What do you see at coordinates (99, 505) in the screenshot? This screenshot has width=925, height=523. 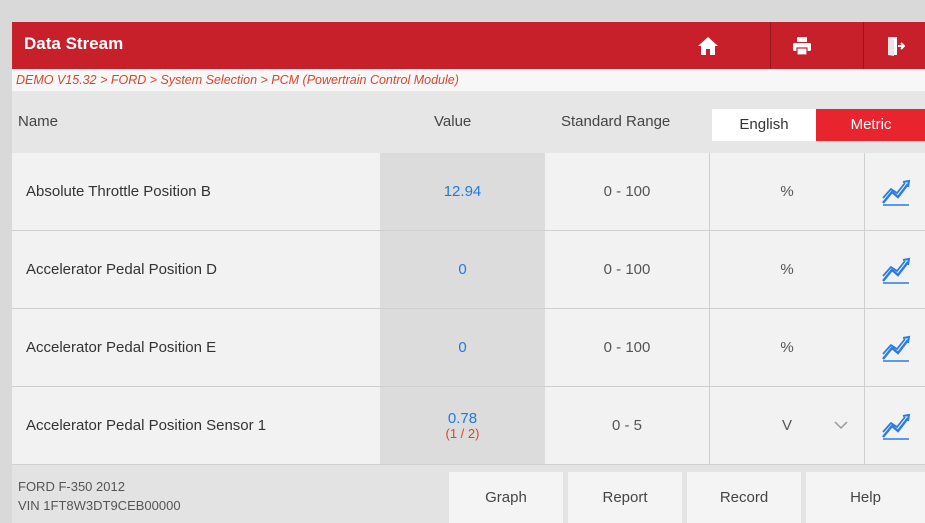 I see `vehicle-vin: VIN 1FT8W3DT9CEB00000` at bounding box center [99, 505].